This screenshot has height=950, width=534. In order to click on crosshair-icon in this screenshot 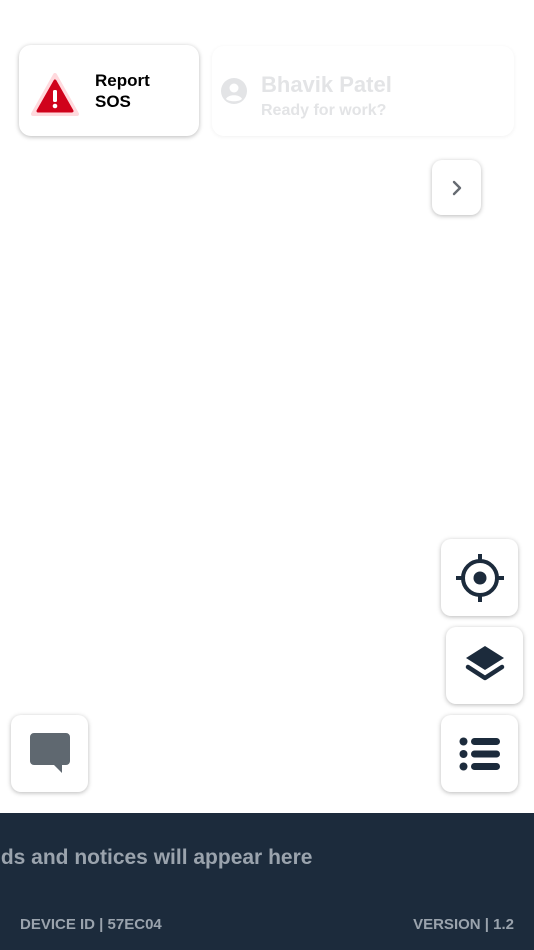, I will do `click(480, 578)`.